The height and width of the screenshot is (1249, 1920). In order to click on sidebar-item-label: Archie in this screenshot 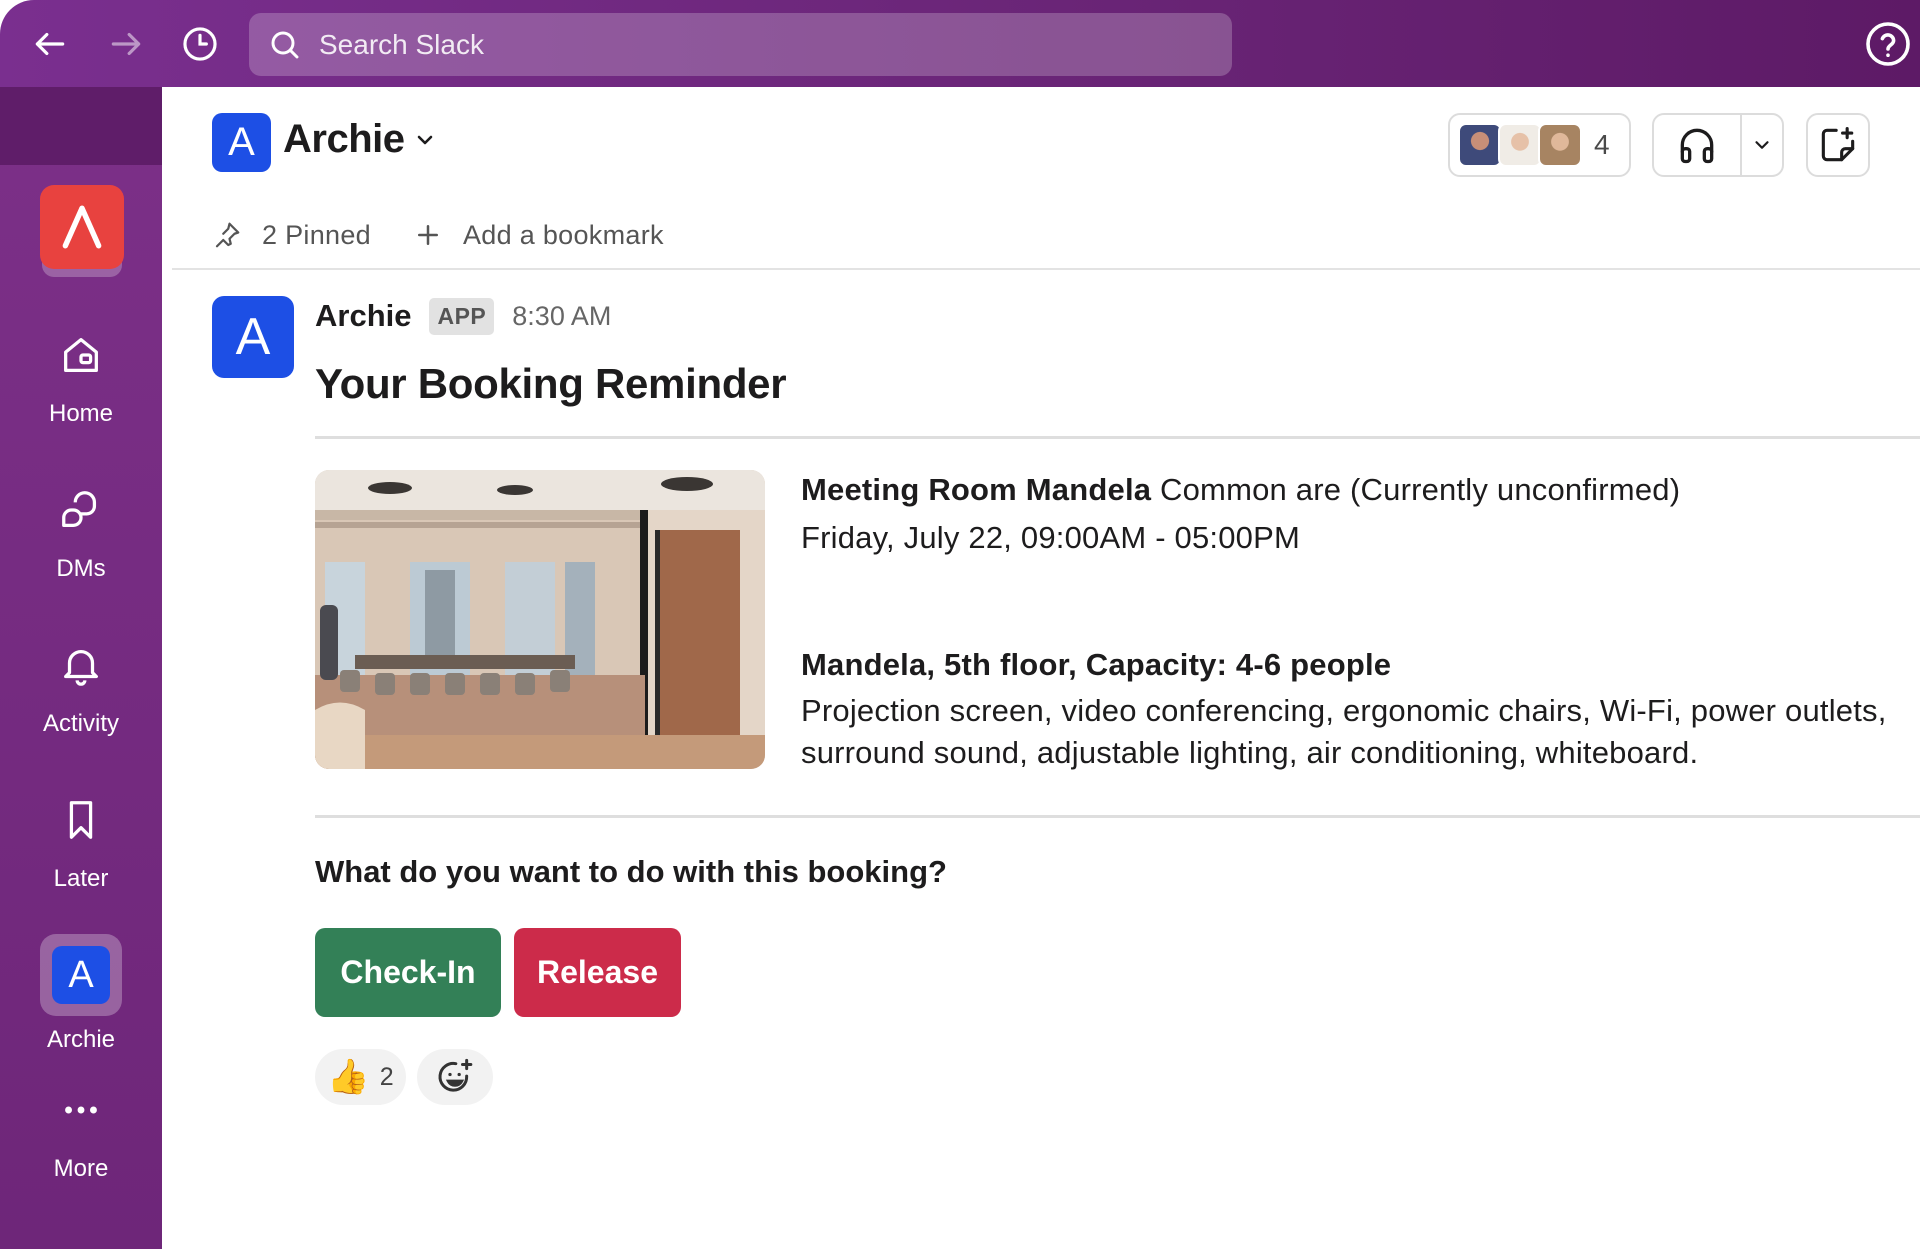, I will do `click(81, 1039)`.